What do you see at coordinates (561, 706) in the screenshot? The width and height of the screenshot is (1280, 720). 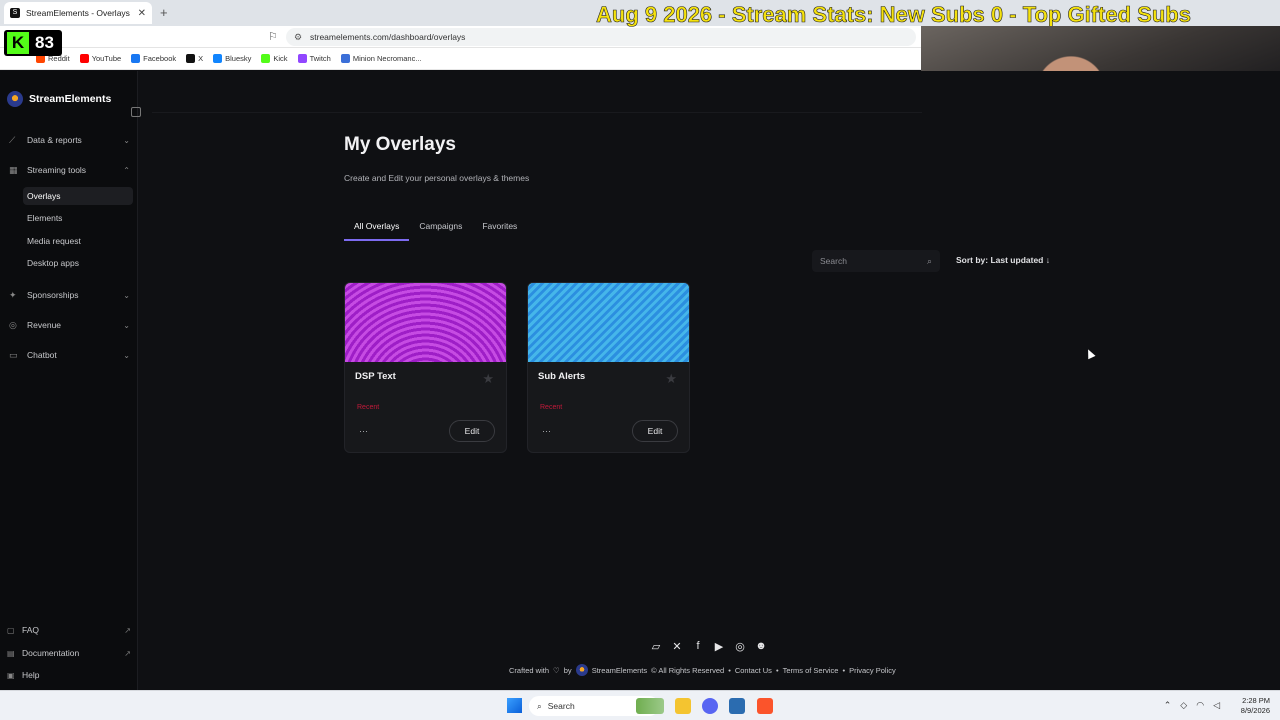 I see `taskbar-search-label: Search` at bounding box center [561, 706].